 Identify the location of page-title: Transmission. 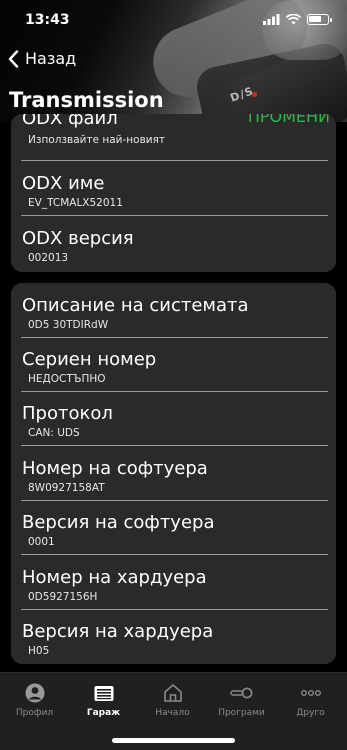
(86, 100).